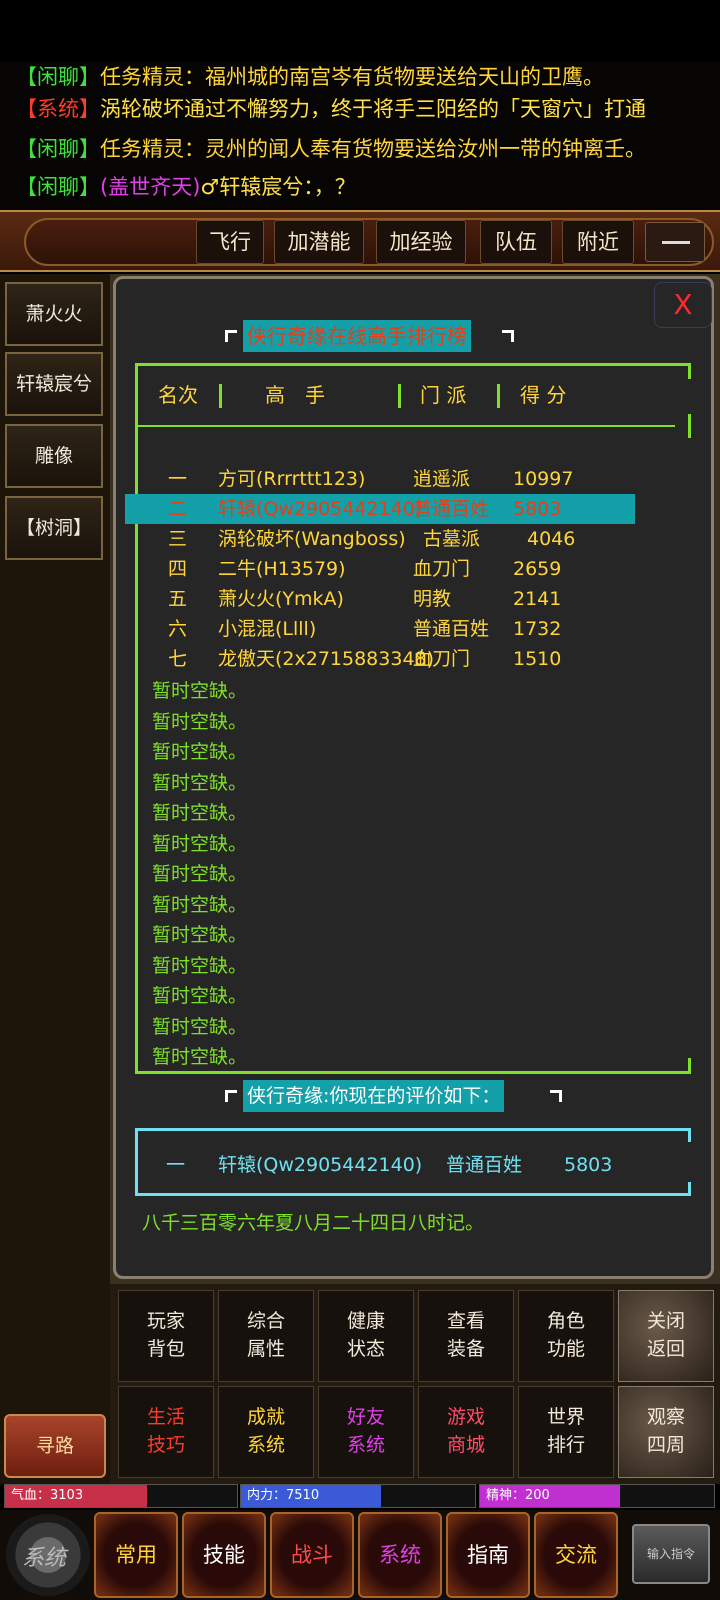 The height and width of the screenshot is (1600, 720). What do you see at coordinates (380, 599) in the screenshot?
I see `table-row: 五 萧火火(YmkA) 明教 2141` at bounding box center [380, 599].